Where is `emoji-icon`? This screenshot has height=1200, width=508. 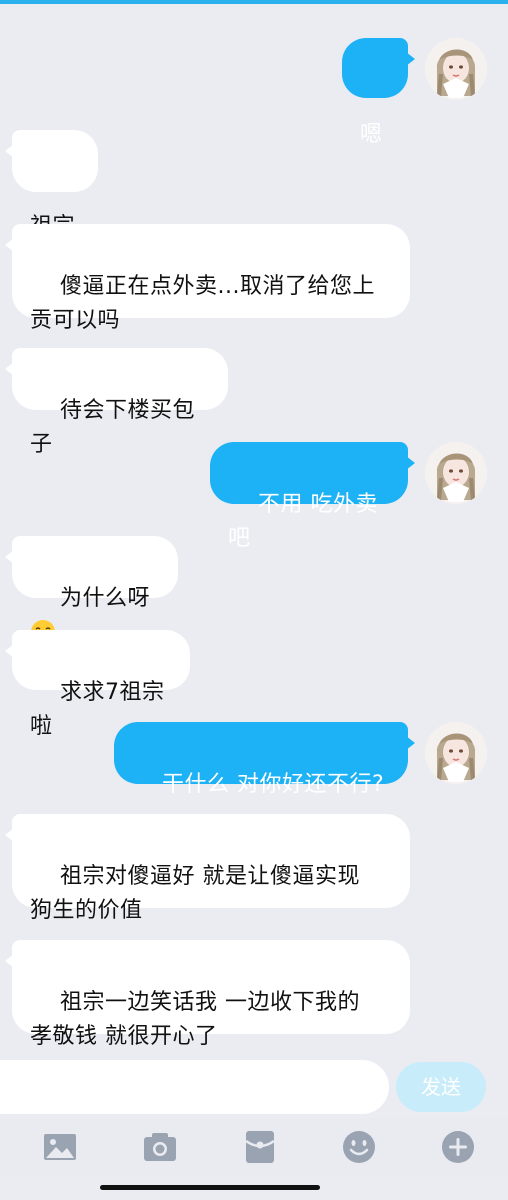 emoji-icon is located at coordinates (359, 1147).